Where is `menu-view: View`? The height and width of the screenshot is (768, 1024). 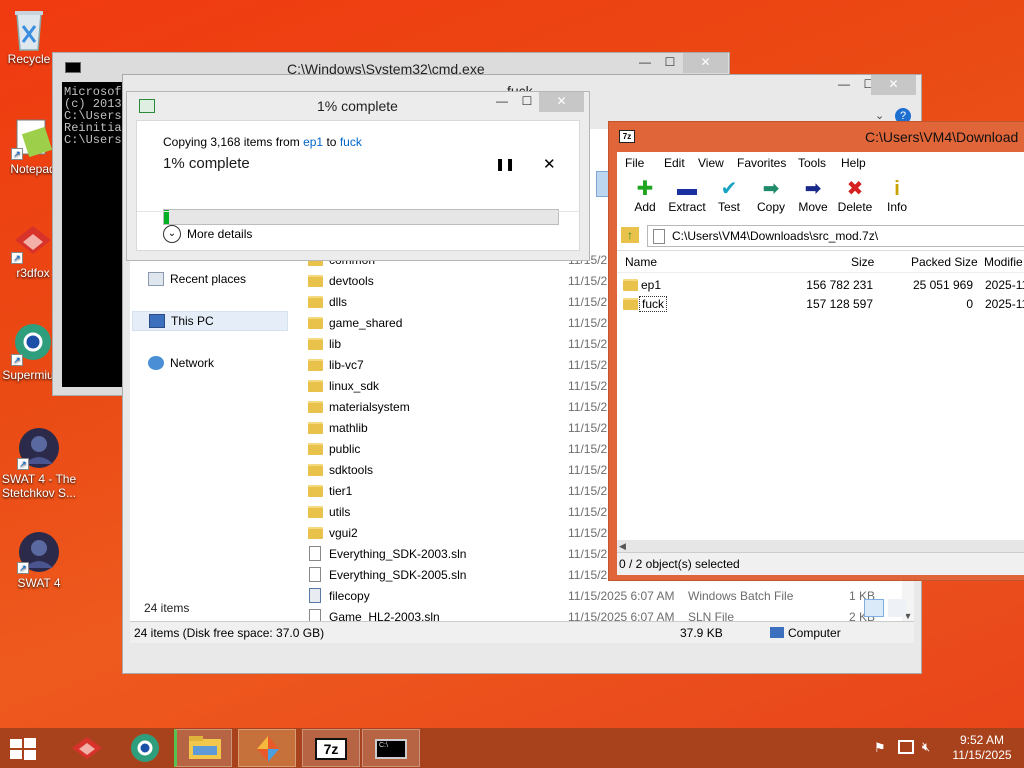
menu-view: View is located at coordinates (711, 163).